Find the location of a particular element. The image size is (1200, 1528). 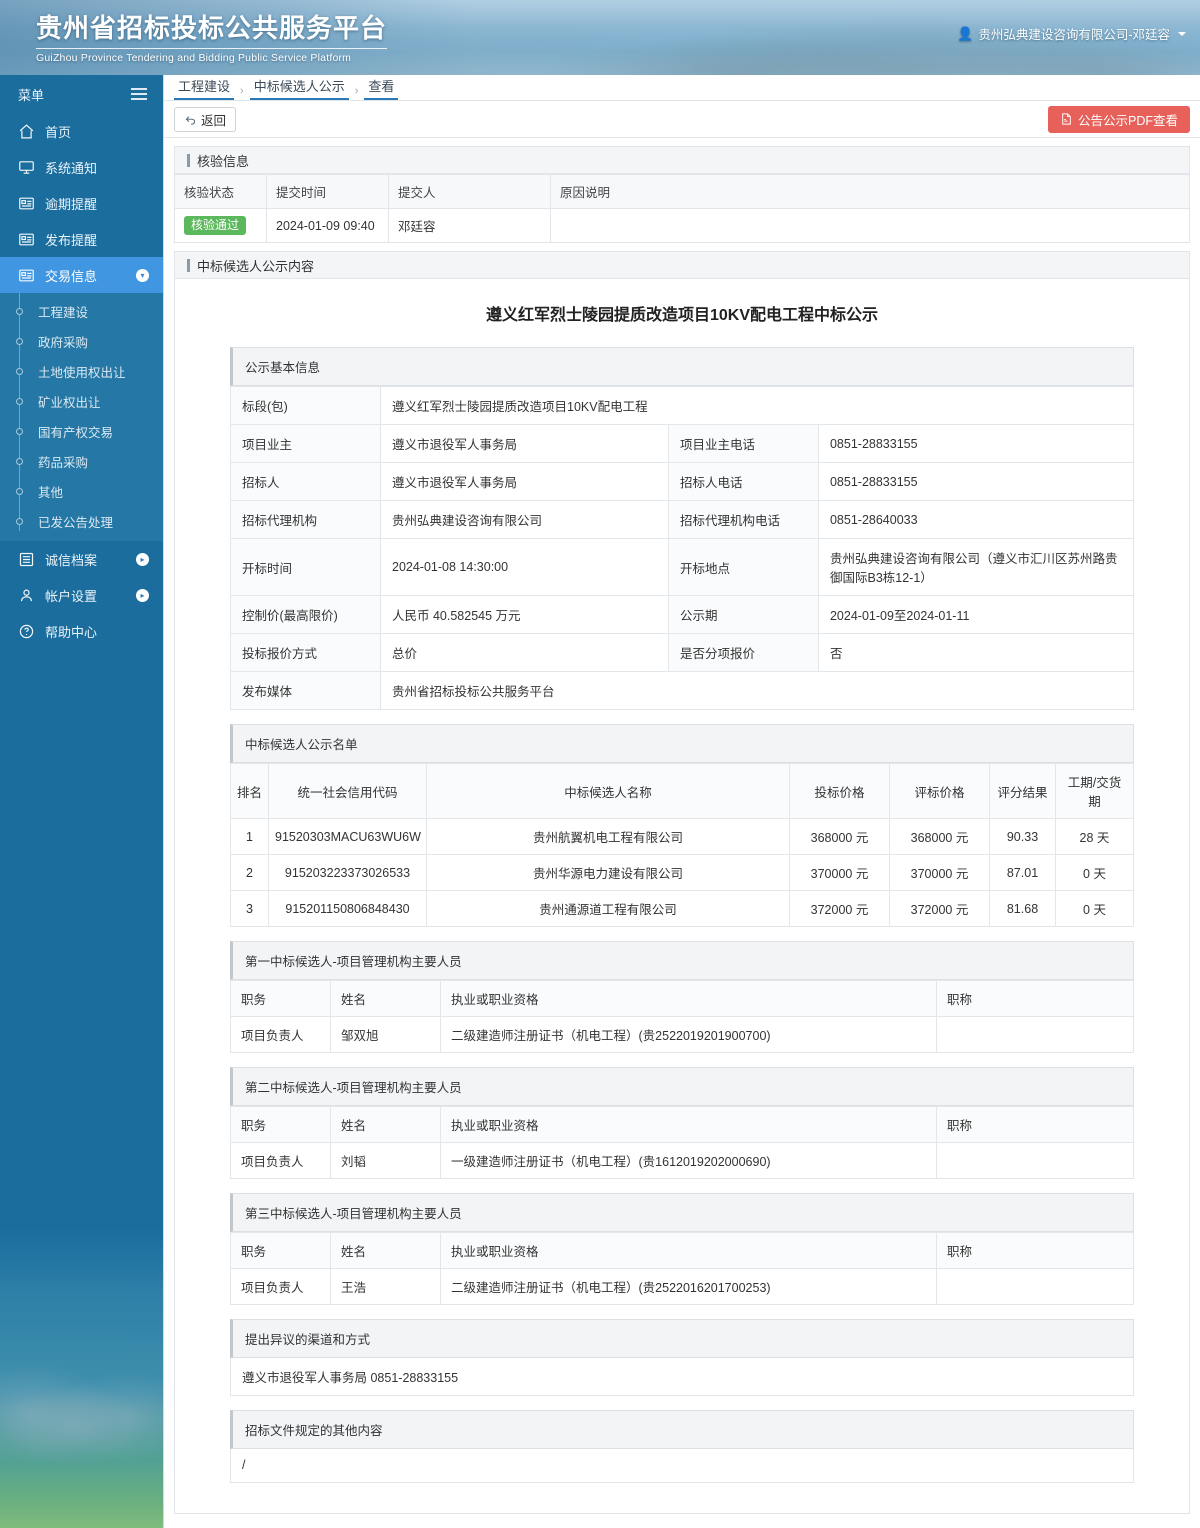

breadcrumb-item-engineering: 工程建设 is located at coordinates (204, 88).